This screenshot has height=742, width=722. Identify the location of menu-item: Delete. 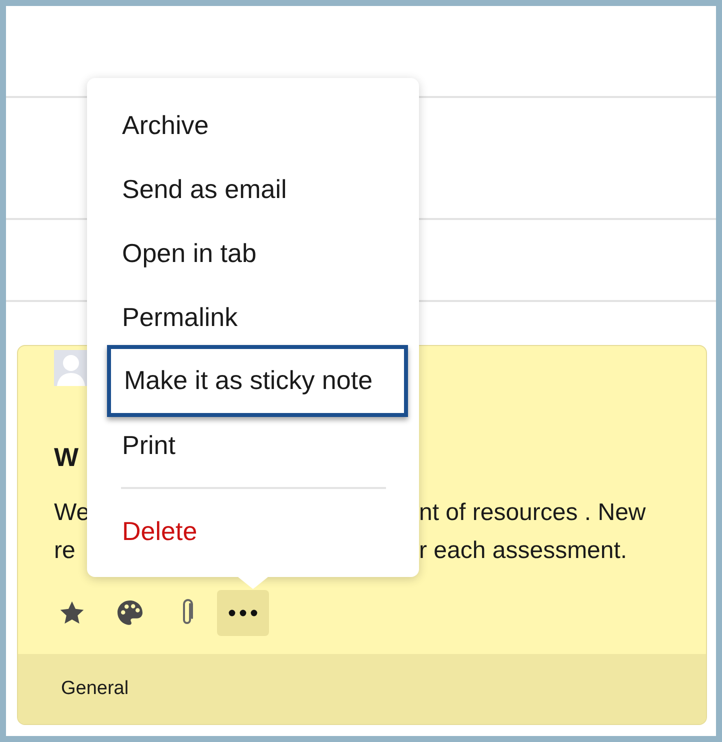
(253, 531).